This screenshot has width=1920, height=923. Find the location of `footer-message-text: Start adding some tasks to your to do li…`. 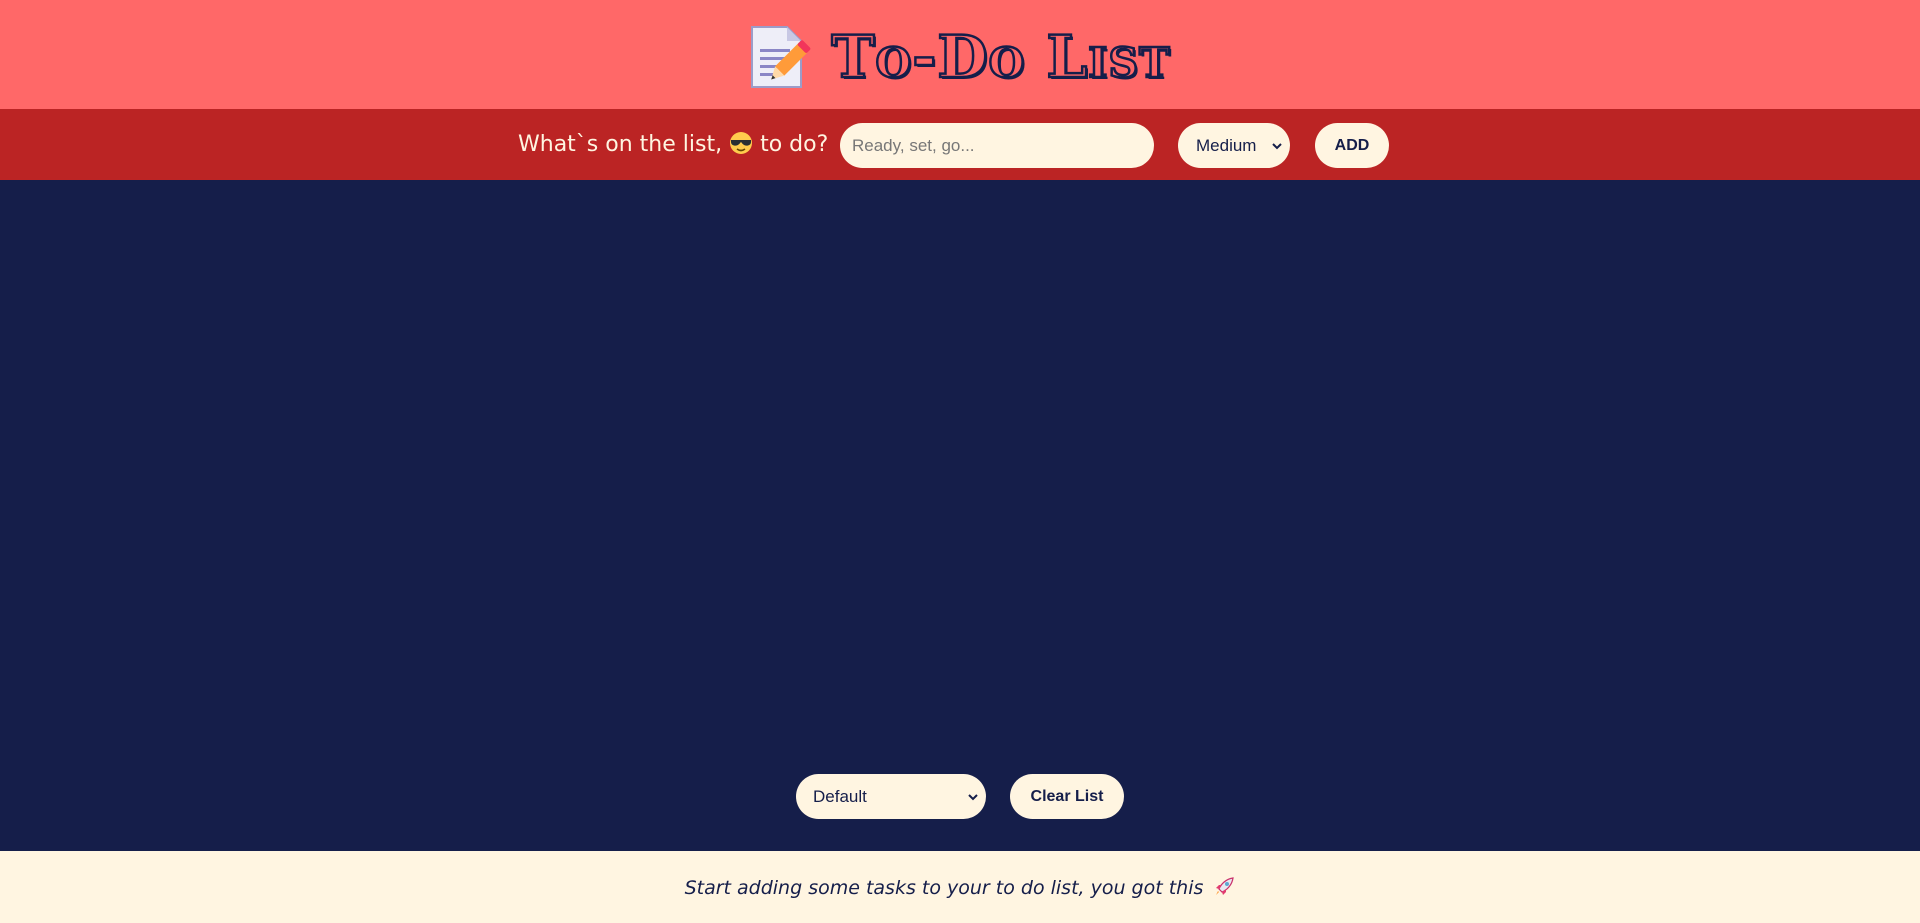

footer-message-text: Start adding some tasks to your to do li… is located at coordinates (944, 887).